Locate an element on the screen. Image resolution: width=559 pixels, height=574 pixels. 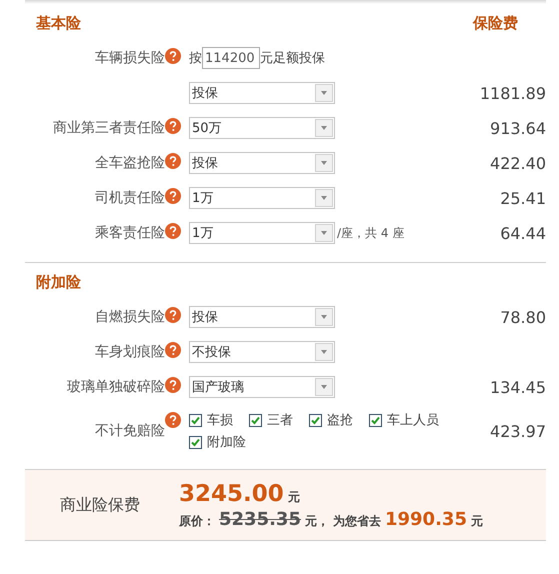
section-title: 附加险 is located at coordinates (58, 282).